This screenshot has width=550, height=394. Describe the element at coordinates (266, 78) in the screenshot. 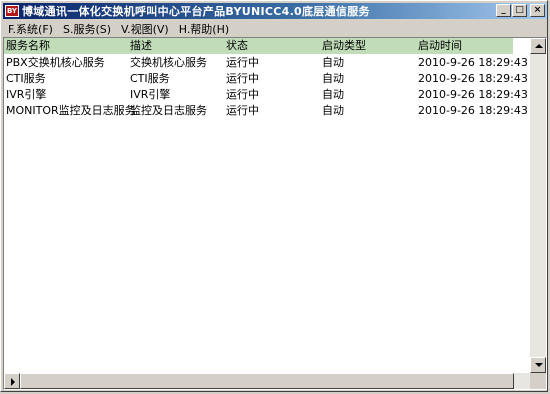

I see `table-row: CTI服务 CTI服务 运行中 自动 2010-9-26 18:29:43` at that location.